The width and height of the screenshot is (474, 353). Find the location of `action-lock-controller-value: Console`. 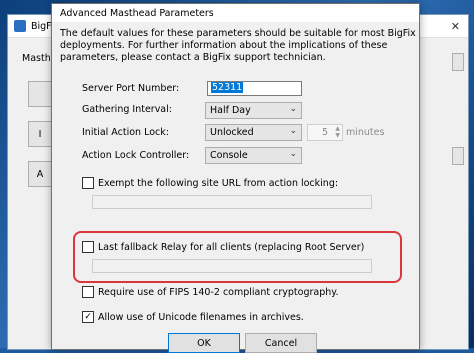

action-lock-controller-value: Console is located at coordinates (229, 155).